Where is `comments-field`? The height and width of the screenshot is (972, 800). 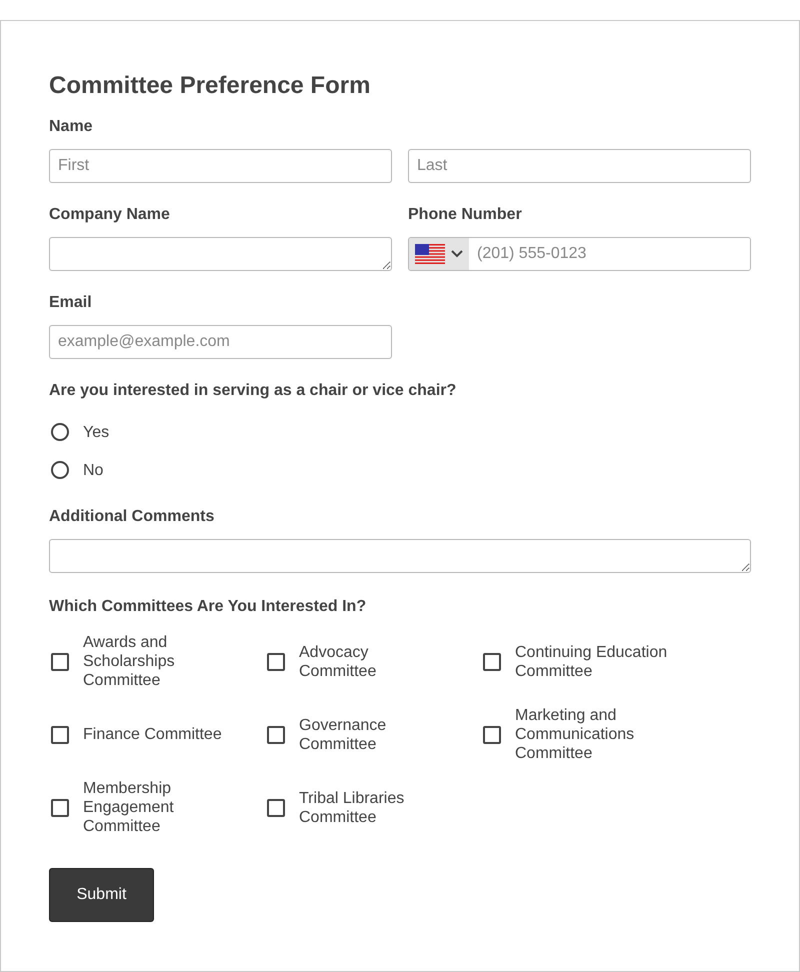 comments-field is located at coordinates (400, 556).